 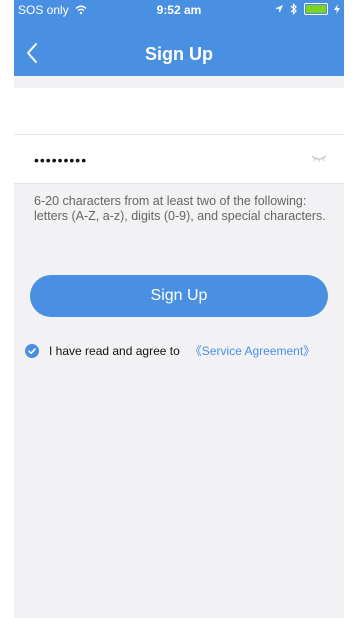 What do you see at coordinates (252, 350) in the screenshot?
I see `service-agreement-link: 《Service Agreement》` at bounding box center [252, 350].